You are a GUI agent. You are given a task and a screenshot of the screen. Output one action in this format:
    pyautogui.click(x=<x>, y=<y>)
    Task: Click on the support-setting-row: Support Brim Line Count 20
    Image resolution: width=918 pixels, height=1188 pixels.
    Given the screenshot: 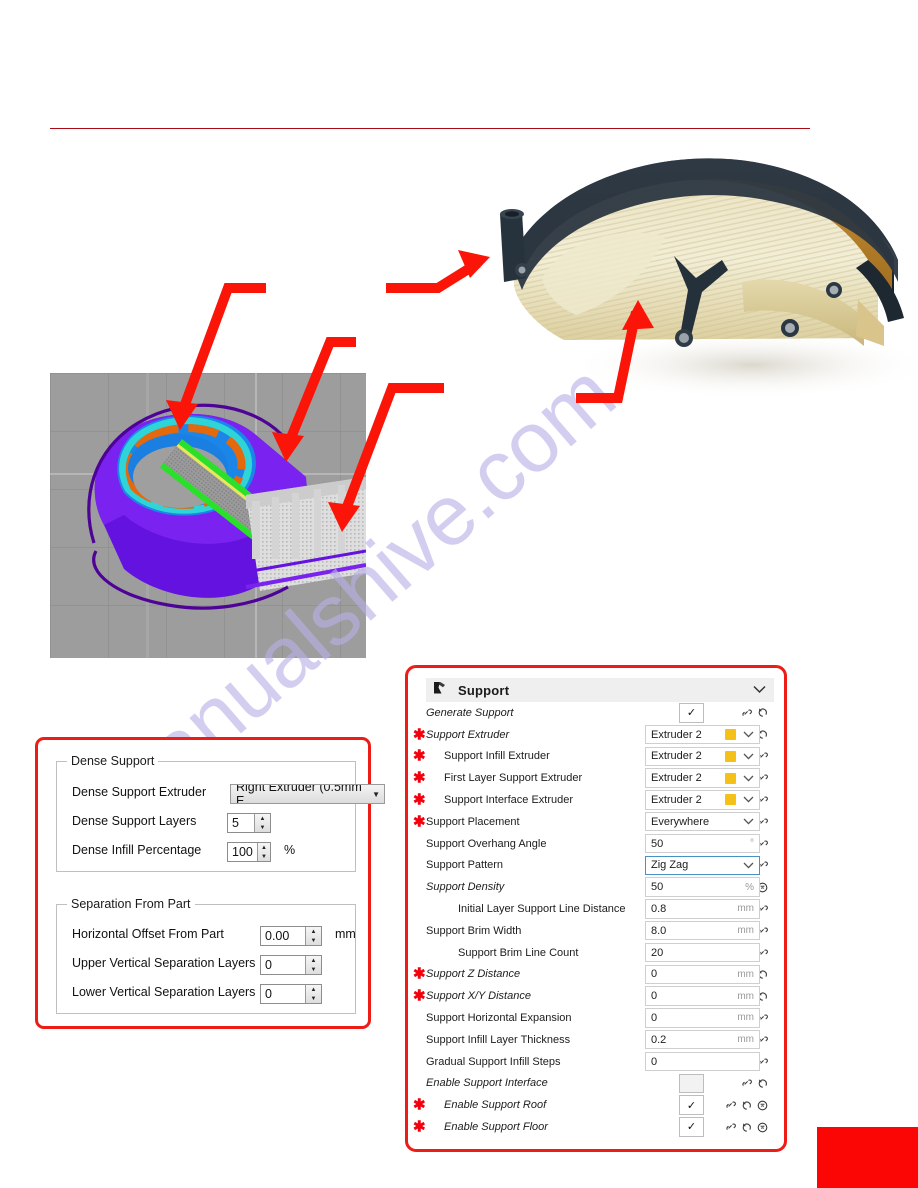 What is the action you would take?
    pyautogui.click(x=600, y=953)
    